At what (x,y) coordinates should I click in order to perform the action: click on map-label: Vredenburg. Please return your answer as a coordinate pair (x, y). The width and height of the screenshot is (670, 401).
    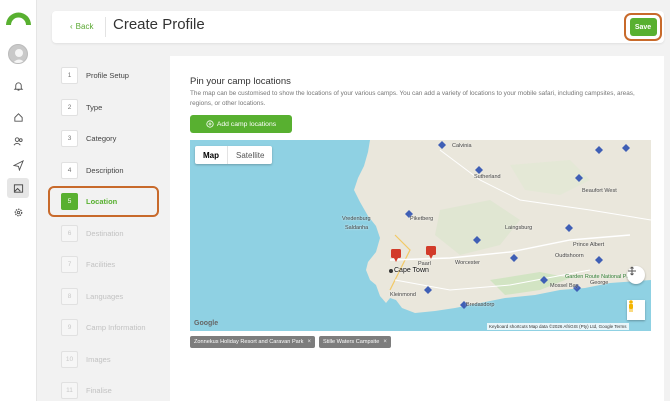
    Looking at the image, I should click on (356, 219).